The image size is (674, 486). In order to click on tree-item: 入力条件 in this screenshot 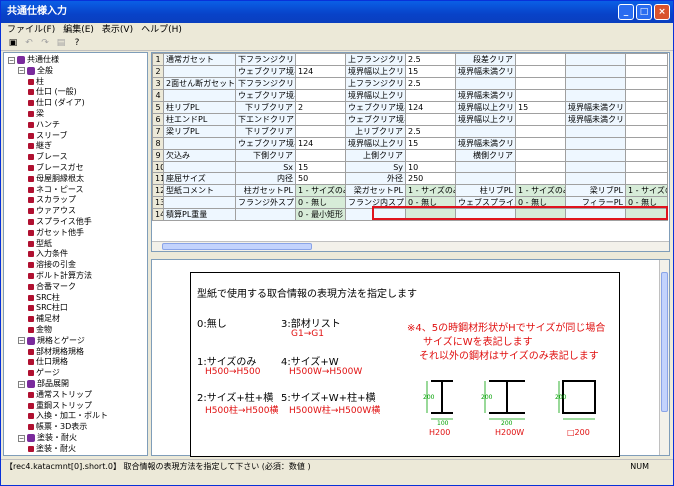, I will do `click(48, 254)`.